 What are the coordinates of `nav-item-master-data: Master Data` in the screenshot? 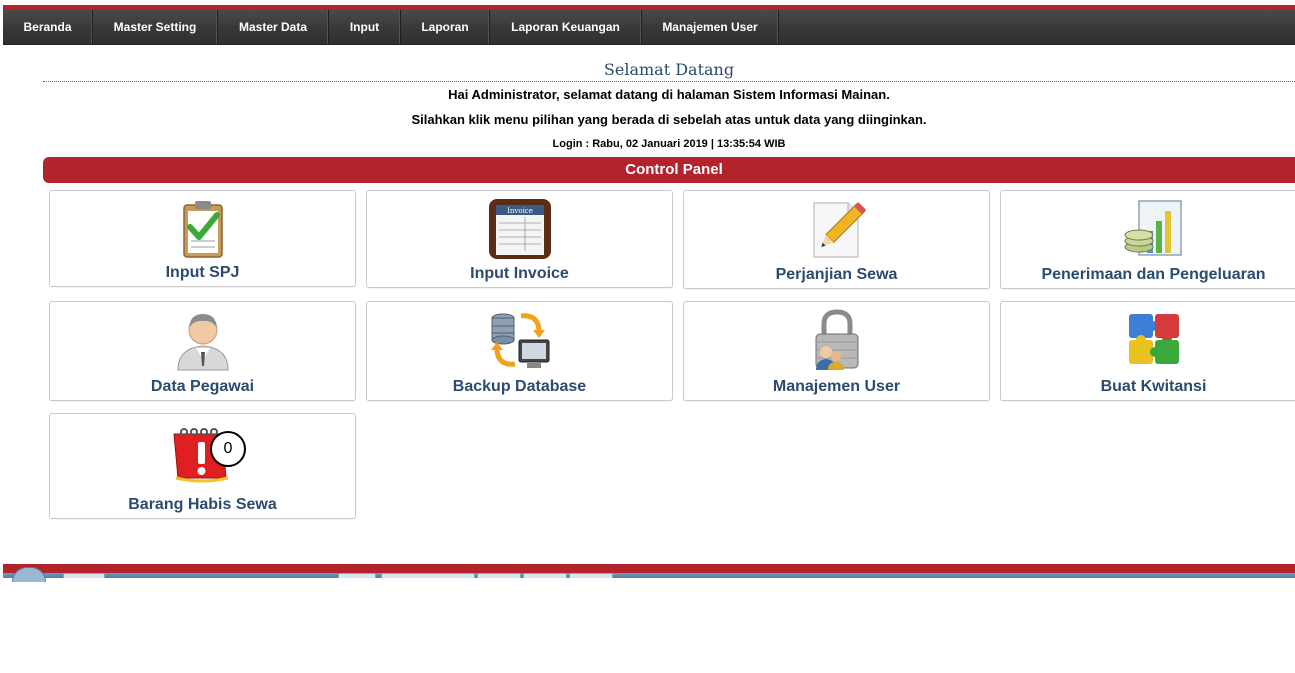 It's located at (273, 27).